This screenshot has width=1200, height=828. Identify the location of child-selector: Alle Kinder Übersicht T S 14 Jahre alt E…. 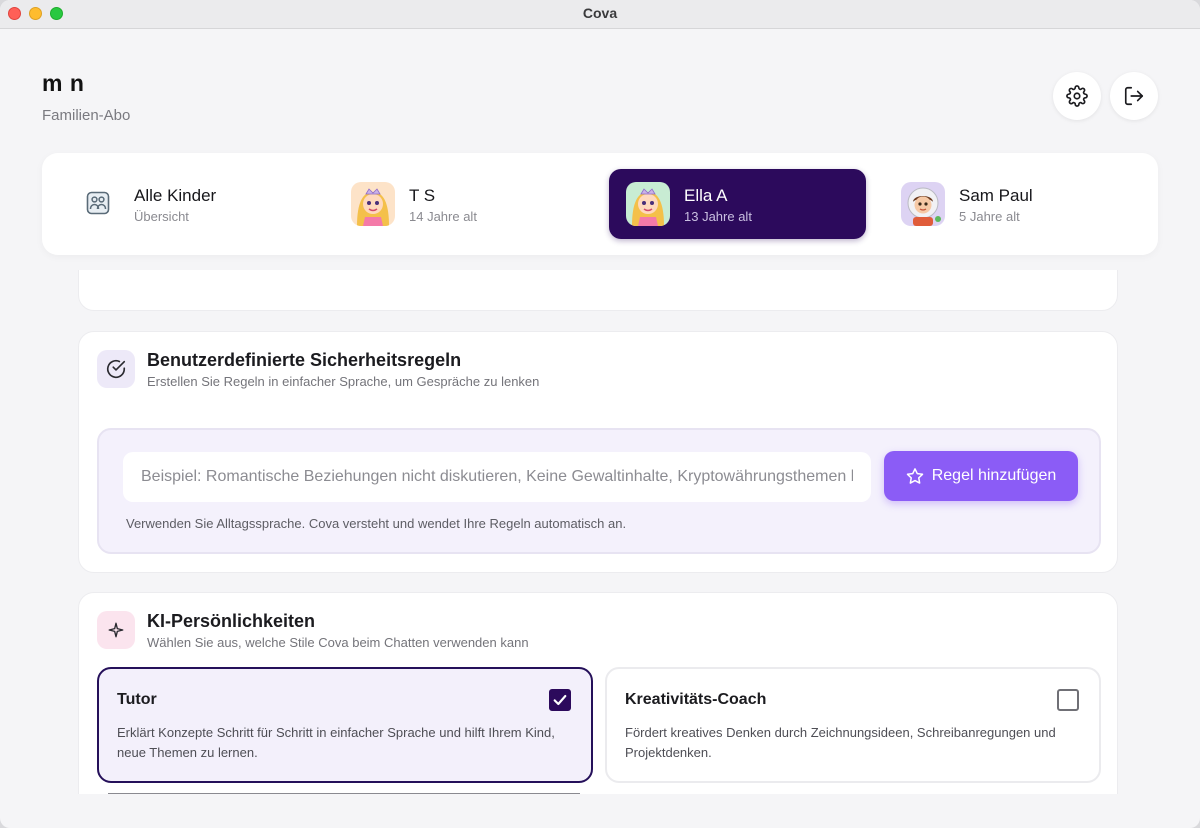
(600, 204).